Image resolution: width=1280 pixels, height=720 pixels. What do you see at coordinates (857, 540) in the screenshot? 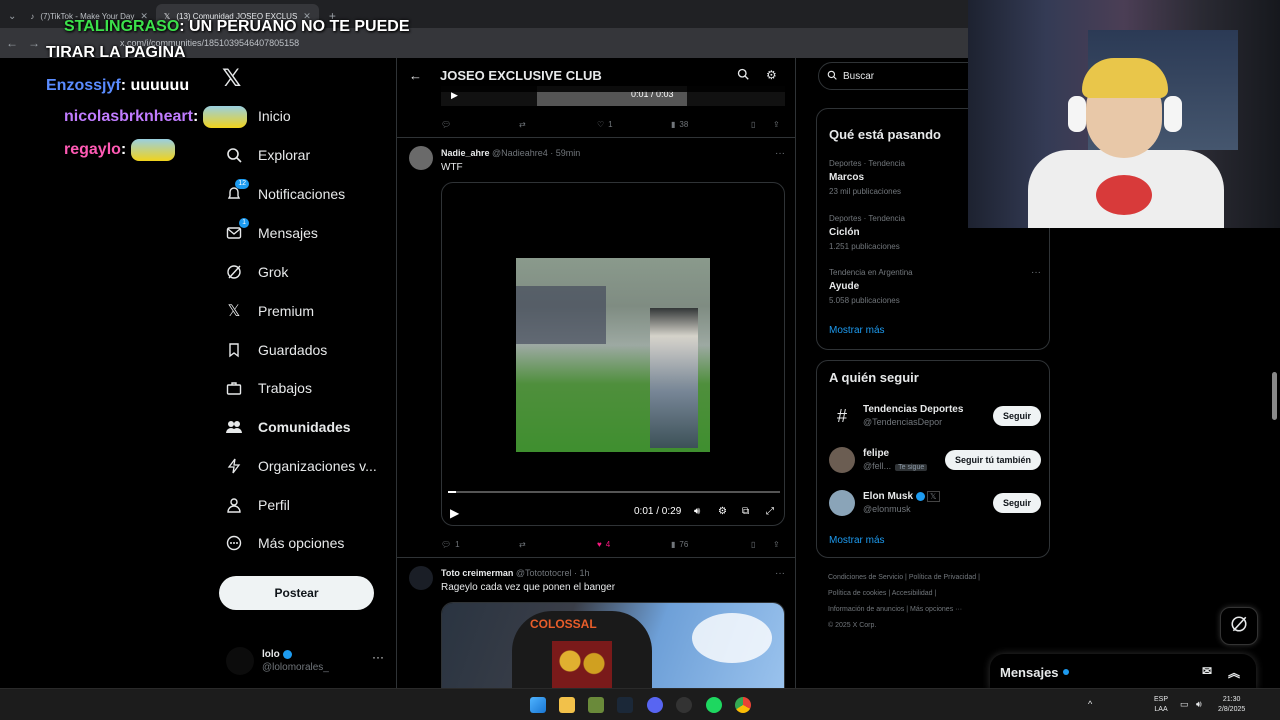
I see `show-more-follow-link: Mostrar más` at bounding box center [857, 540].